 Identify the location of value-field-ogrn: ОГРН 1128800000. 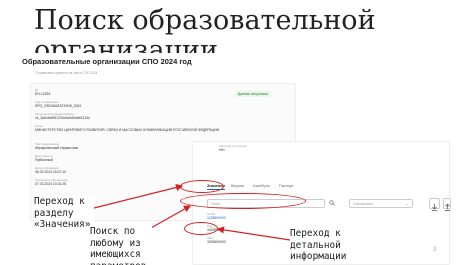
(216, 216).